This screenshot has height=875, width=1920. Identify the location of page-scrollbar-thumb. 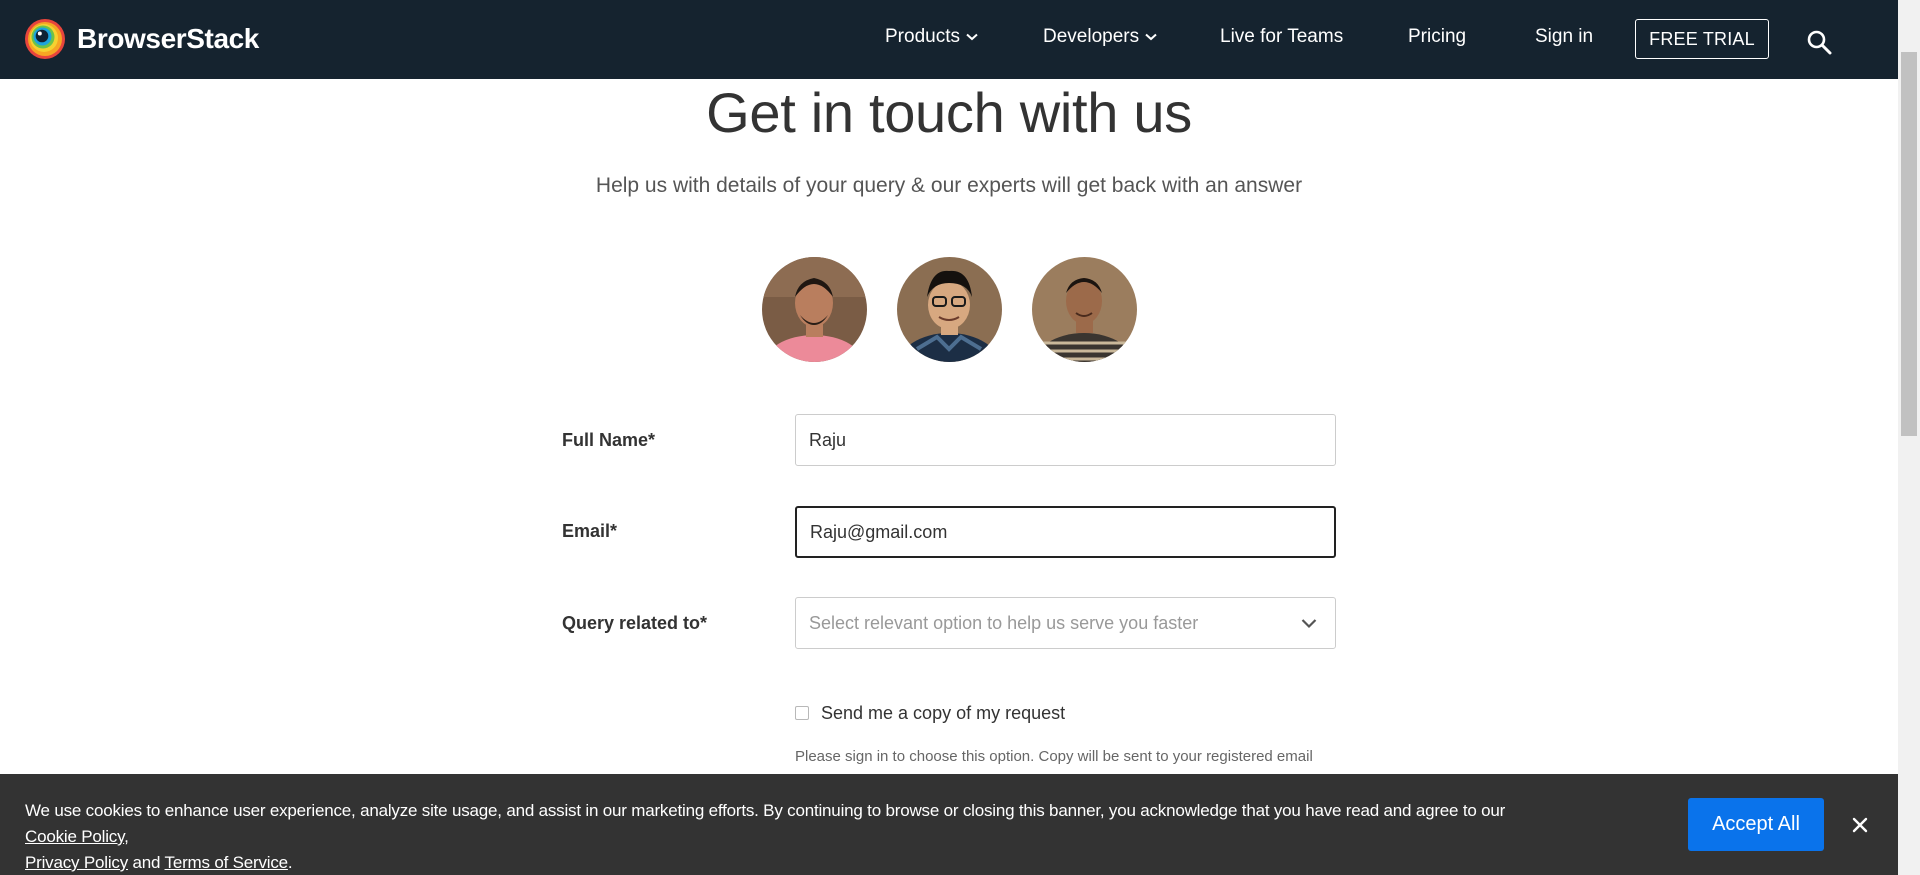
(1909, 244).